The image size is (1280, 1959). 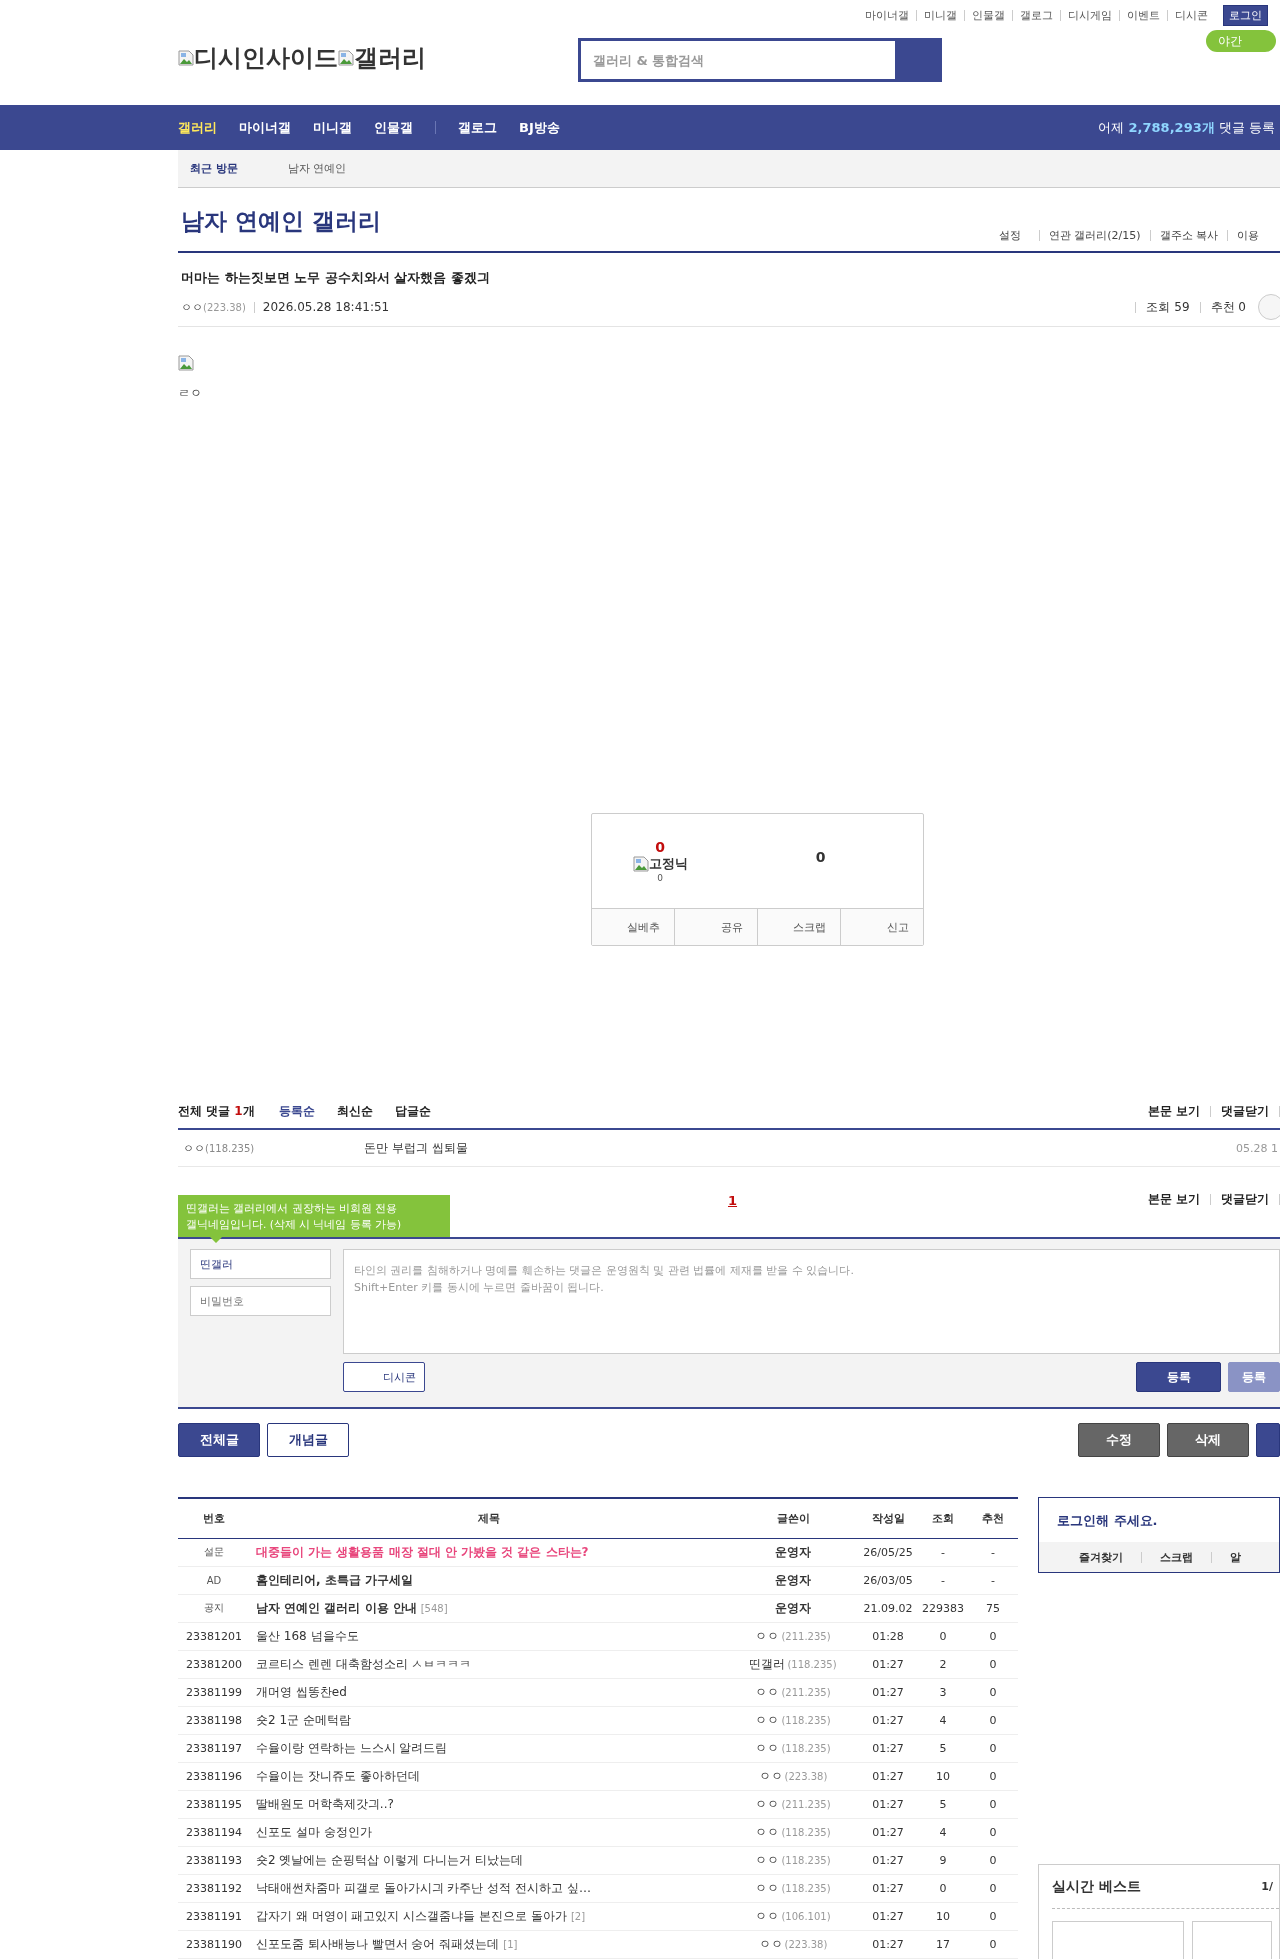 I want to click on password-field: 비밀번호, so click(x=260, y=1301).